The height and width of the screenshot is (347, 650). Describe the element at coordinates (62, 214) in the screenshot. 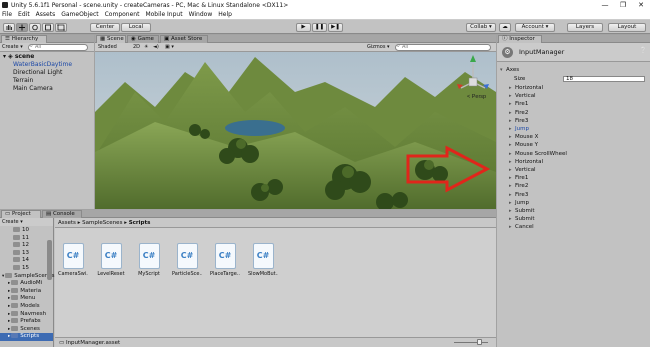

I see `tab-console: ▤ Console` at that location.